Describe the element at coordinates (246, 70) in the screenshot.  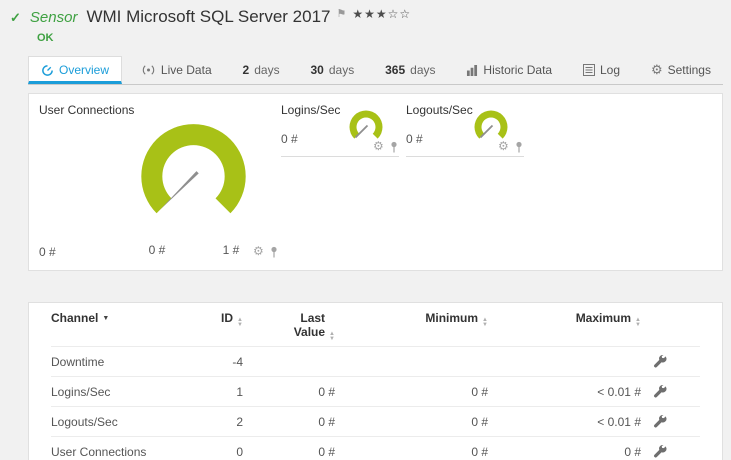
I see `tab-day-count: 2` at that location.